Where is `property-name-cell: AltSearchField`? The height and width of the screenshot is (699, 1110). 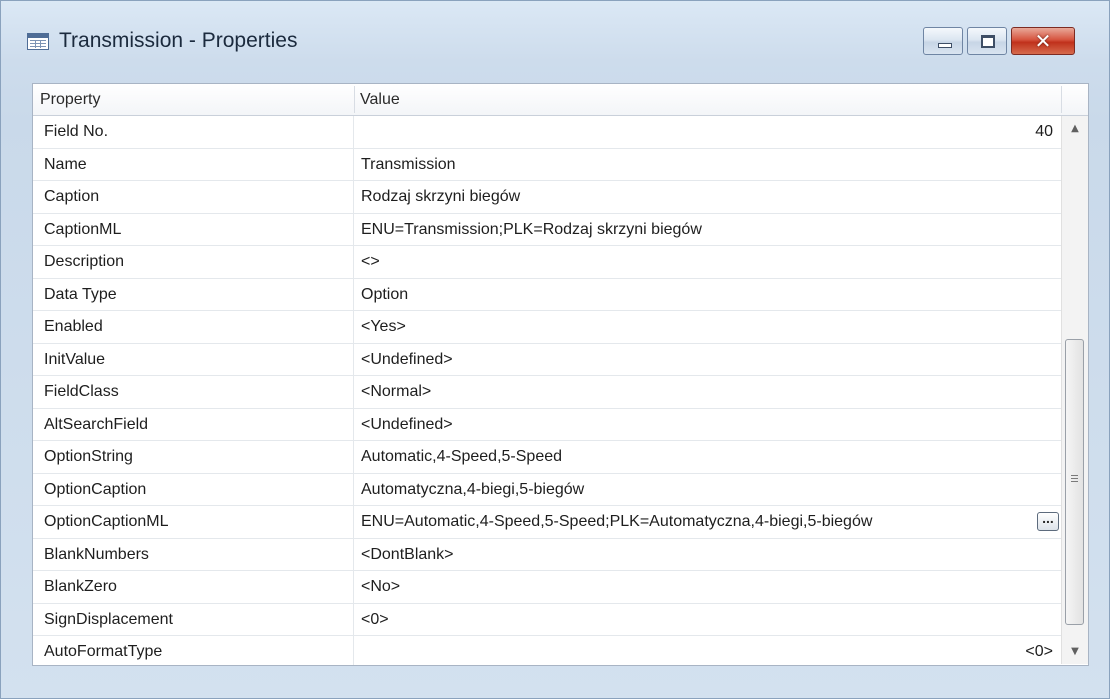 property-name-cell: AltSearchField is located at coordinates (193, 424).